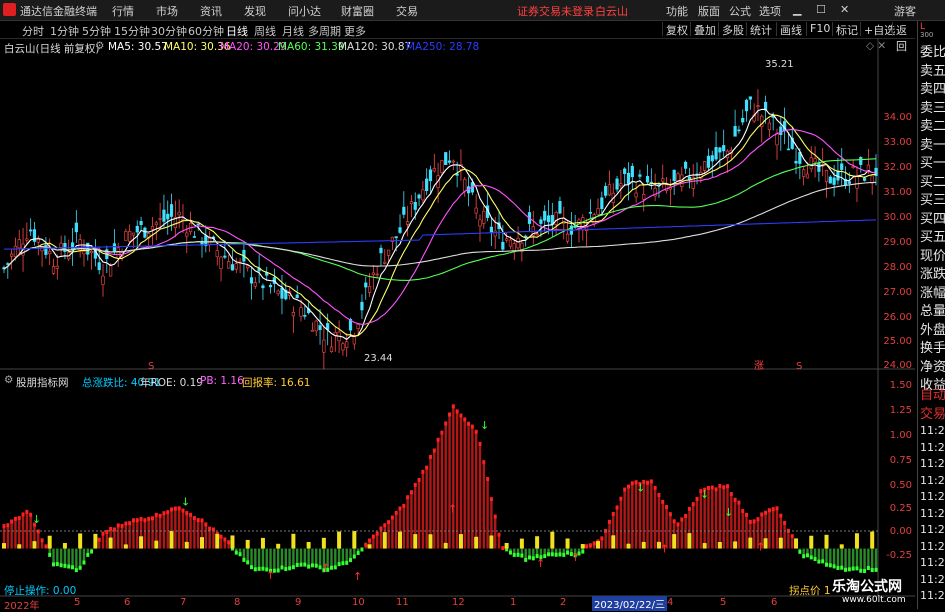  I want to click on buy-arrow-icon: ↑, so click(760, 546).